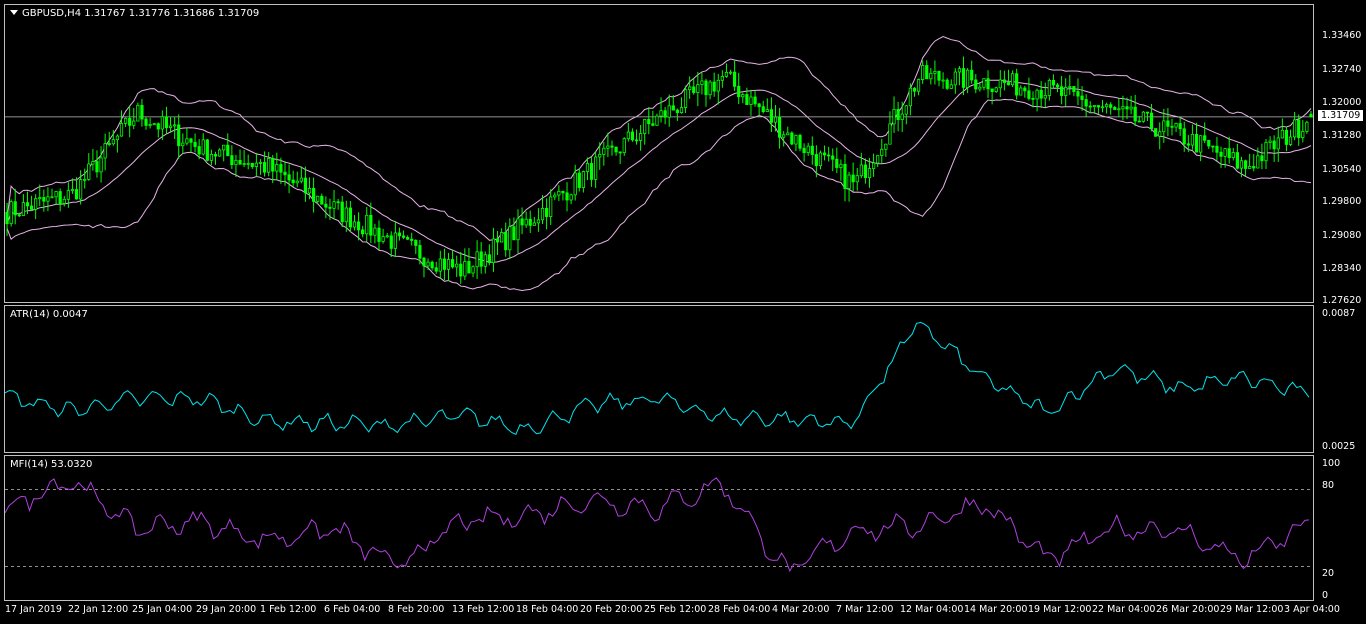 This screenshot has height=624, width=1366. Describe the element at coordinates (739, 609) in the screenshot. I see `time-tick: 28 Feb 04:00` at that location.